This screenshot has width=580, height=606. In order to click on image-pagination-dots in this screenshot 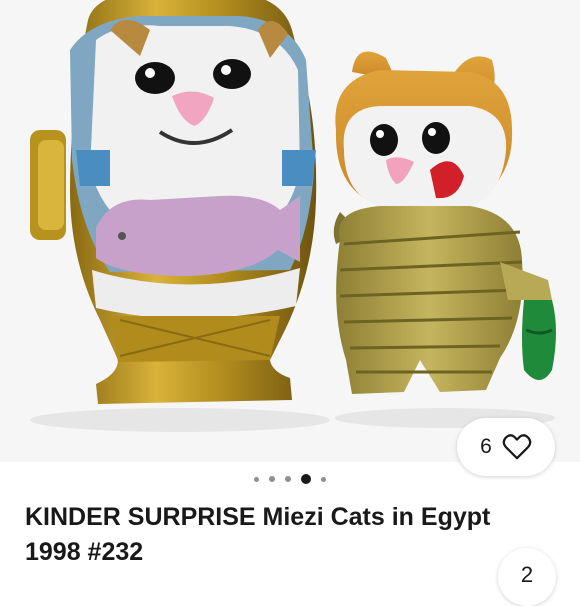, I will do `click(290, 479)`.